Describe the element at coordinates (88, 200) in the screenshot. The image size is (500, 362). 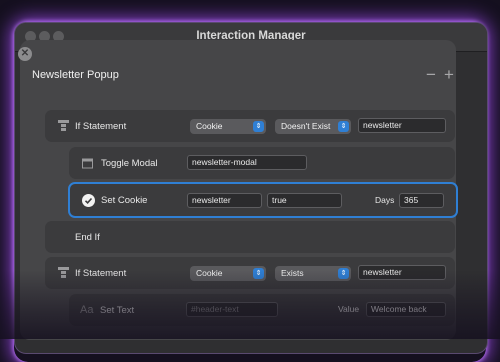
I see `checkmark-icon` at that location.